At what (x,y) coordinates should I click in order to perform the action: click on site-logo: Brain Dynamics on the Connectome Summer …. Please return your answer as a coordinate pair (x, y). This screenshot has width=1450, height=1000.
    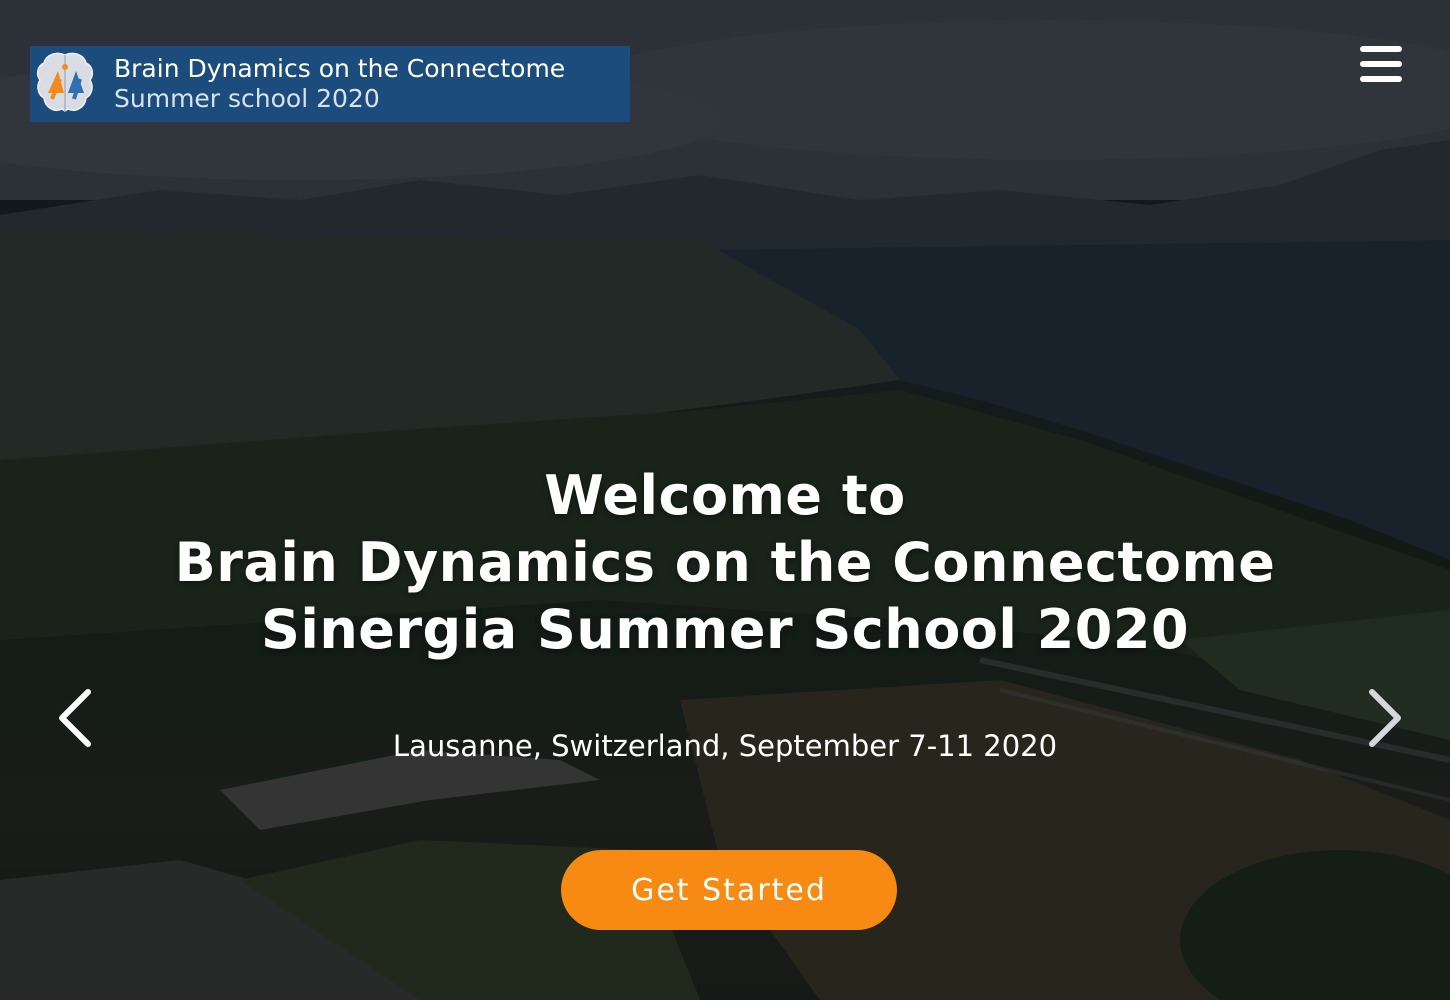
    Looking at the image, I should click on (330, 84).